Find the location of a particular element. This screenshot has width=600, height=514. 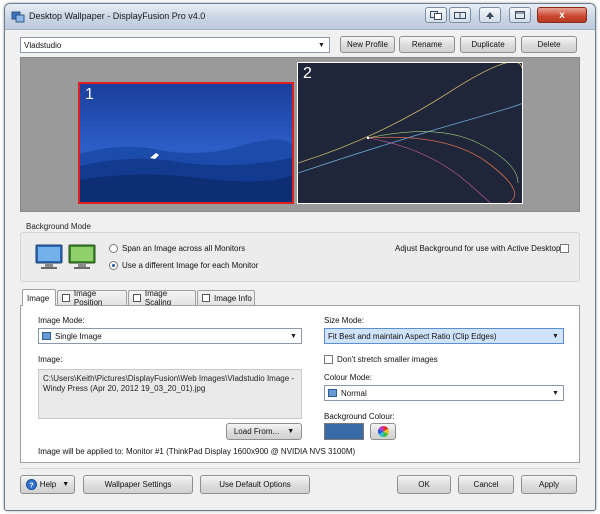

profile-select-value: Vladstudio is located at coordinates (43, 45).